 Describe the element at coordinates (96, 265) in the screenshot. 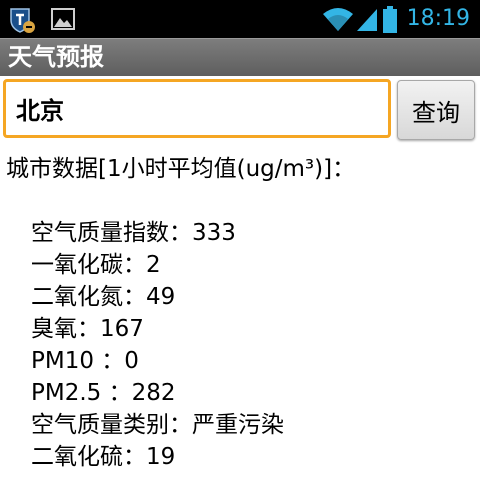

I see `carbon-monoxide-row: 一氧化碳：2` at that location.